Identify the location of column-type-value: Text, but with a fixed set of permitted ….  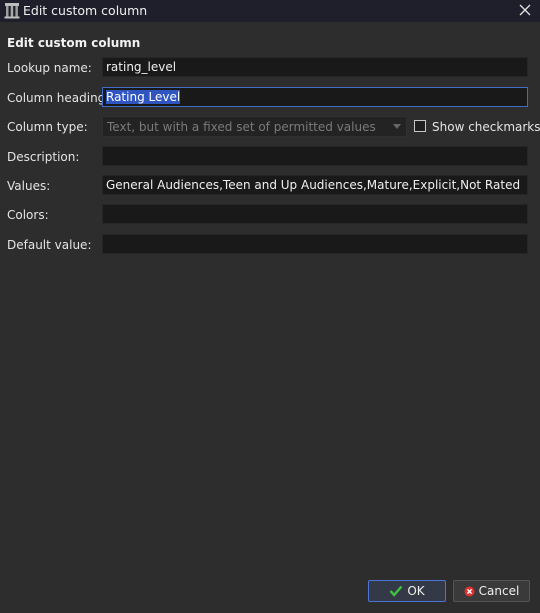
(241, 127).